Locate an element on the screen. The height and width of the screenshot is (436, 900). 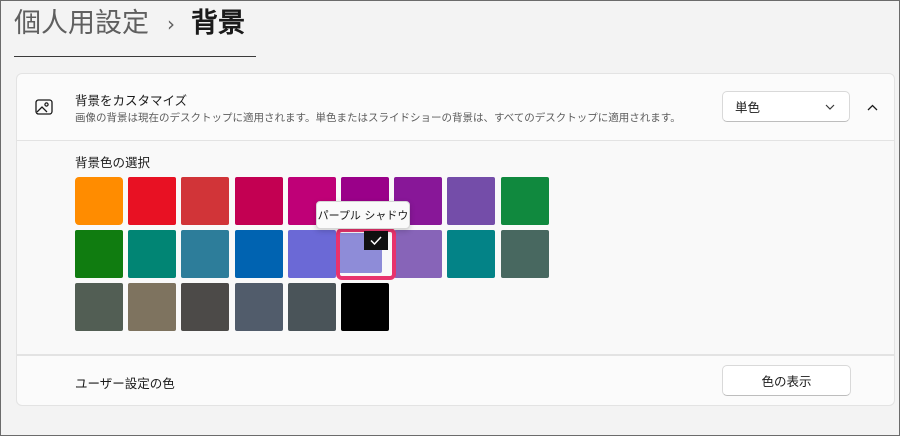
breadcrumb-parent: 個人用設定 is located at coordinates (81, 24).